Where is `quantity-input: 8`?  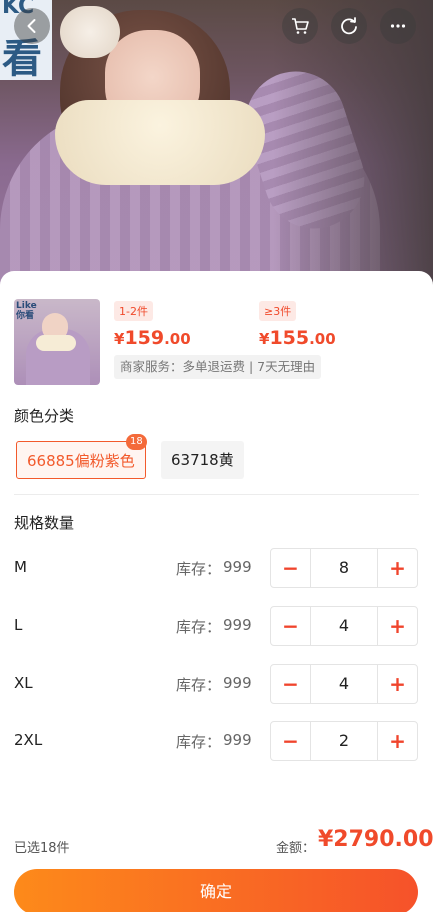
quantity-input: 8 is located at coordinates (344, 568).